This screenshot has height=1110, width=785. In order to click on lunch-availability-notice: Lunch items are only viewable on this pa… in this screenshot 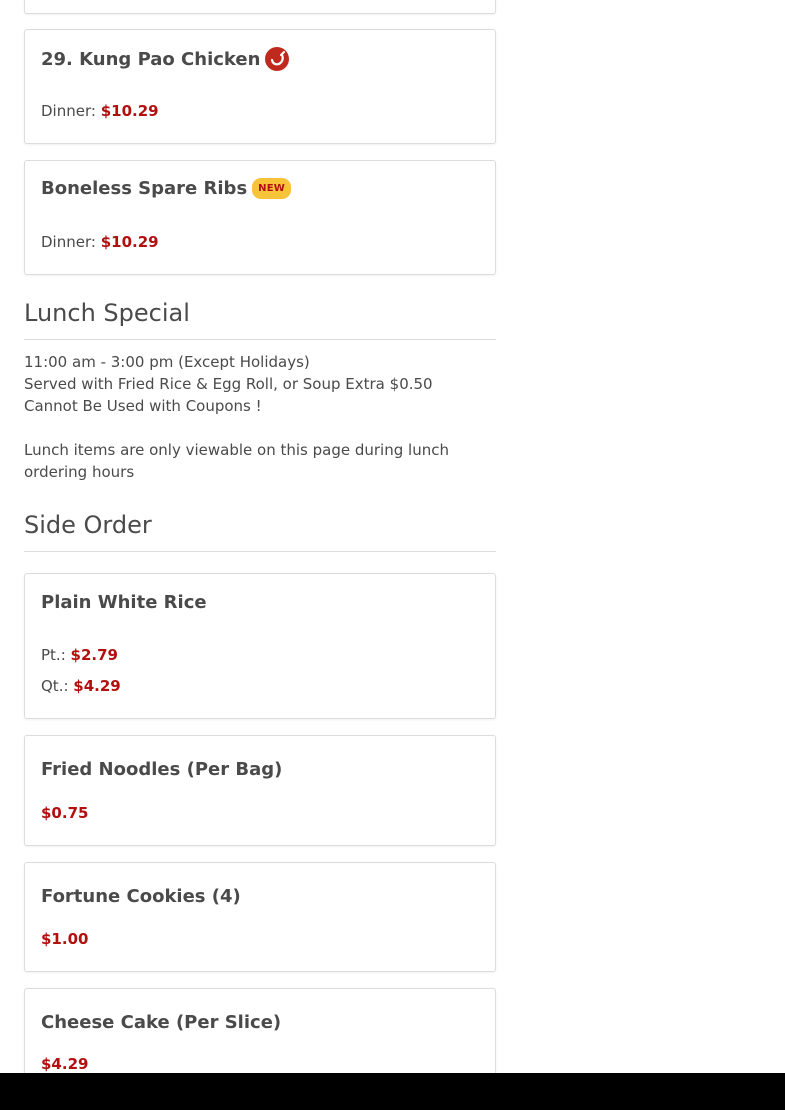, I will do `click(236, 461)`.